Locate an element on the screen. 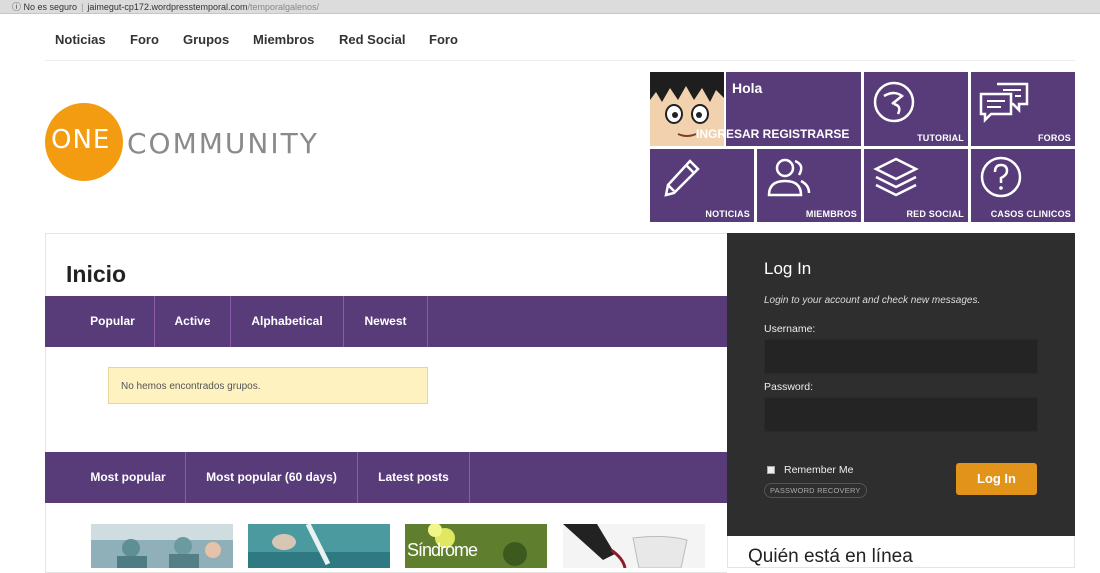 The width and height of the screenshot is (1100, 573). users-icon is located at coordinates (789, 177).